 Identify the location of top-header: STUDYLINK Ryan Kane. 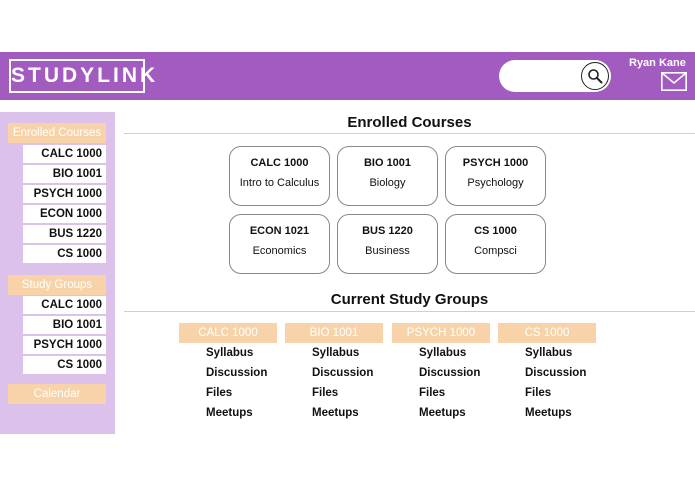
(347, 76).